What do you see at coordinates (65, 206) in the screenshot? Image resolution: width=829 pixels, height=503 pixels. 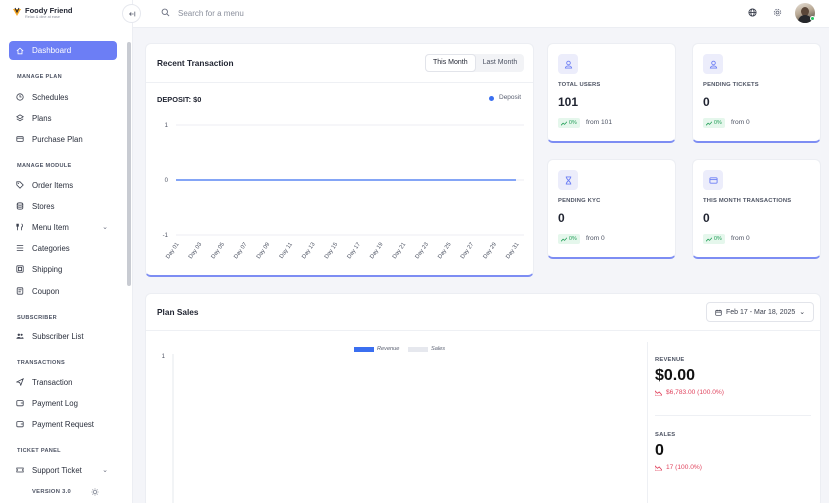 I see `sidebar-item-stores: Stores` at bounding box center [65, 206].